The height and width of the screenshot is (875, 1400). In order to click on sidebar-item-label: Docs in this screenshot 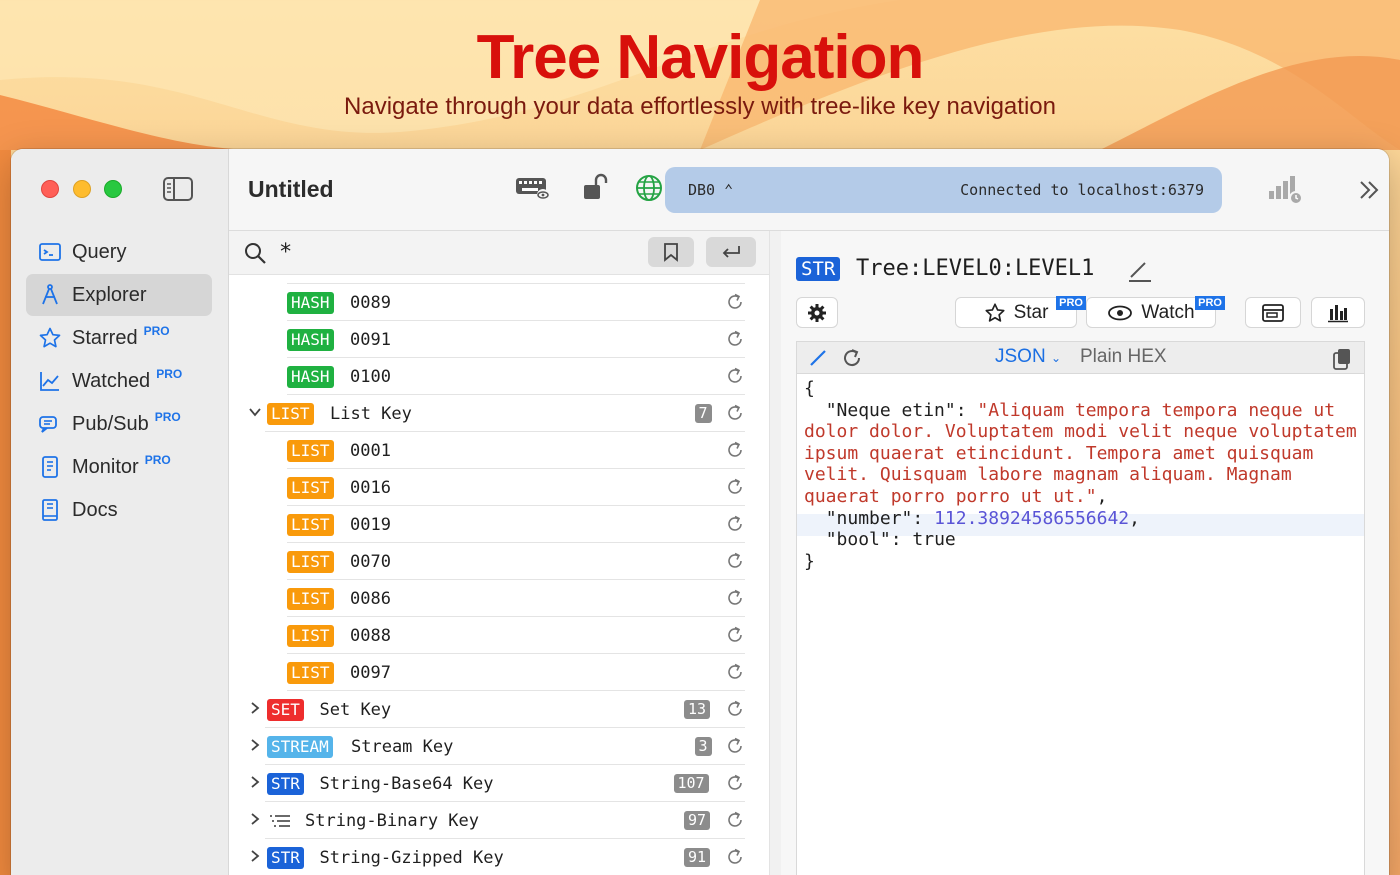, I will do `click(95, 509)`.